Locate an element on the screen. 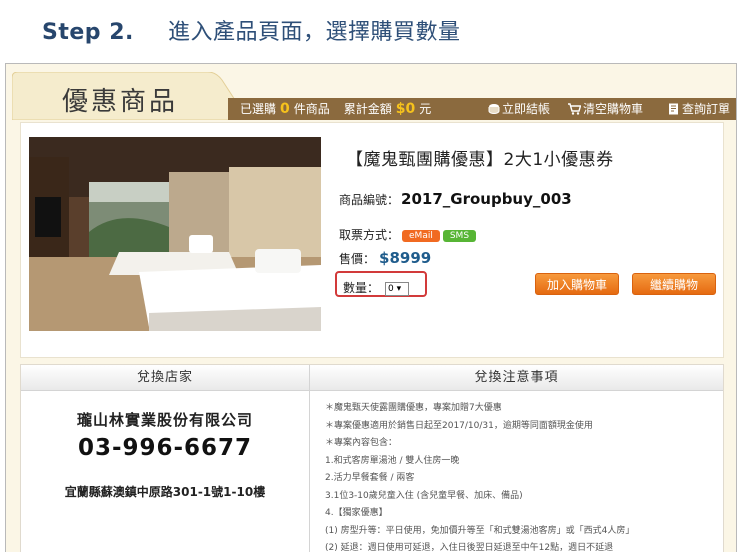 The height and width of the screenshot is (552, 740). add-to-cart-button: 加入購物車 is located at coordinates (577, 284).